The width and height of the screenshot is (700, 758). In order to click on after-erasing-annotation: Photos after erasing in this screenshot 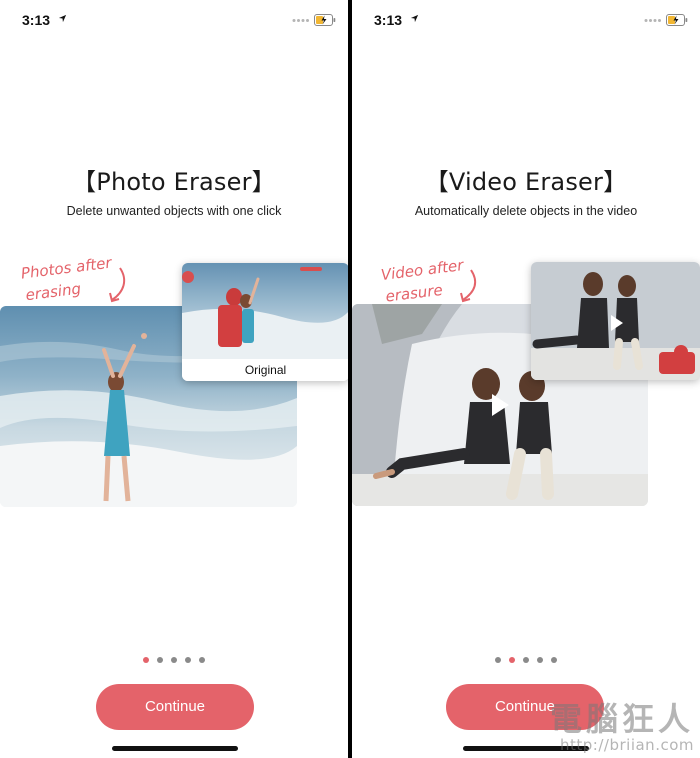, I will do `click(68, 279)`.